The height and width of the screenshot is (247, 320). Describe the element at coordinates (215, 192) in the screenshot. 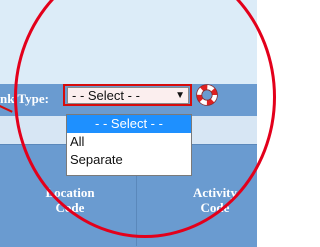

I see `column-header-line: Activity` at that location.